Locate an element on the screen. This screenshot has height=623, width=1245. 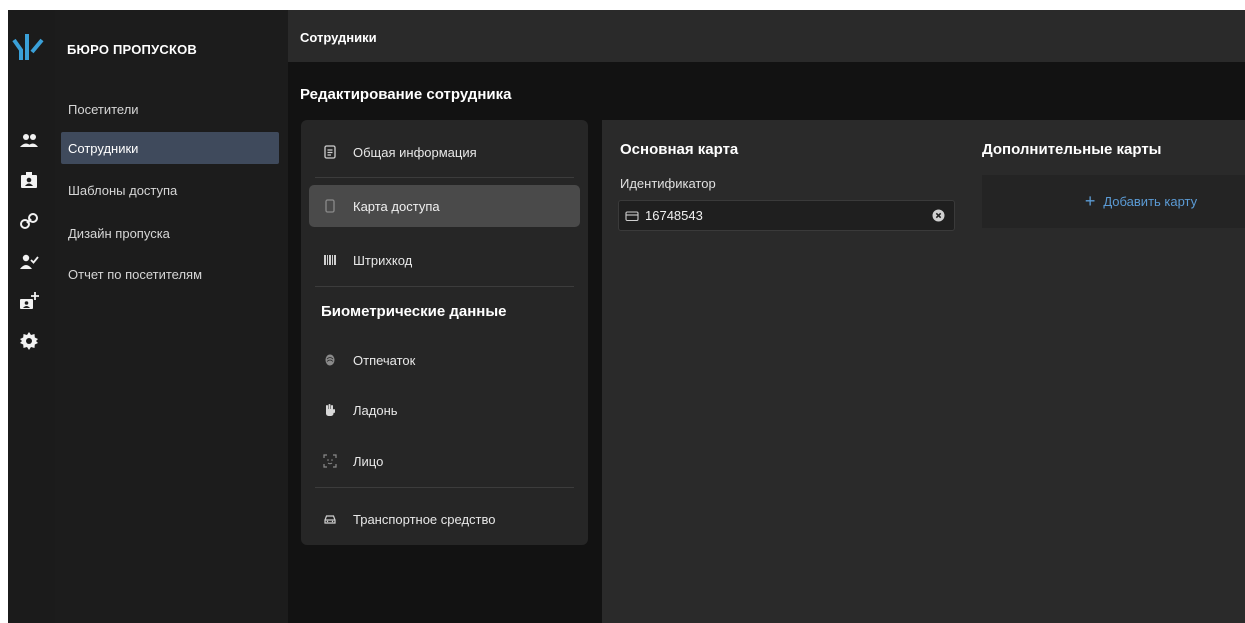
sidebar-item-pass-design: Дизайн пропуска is located at coordinates (170, 233).